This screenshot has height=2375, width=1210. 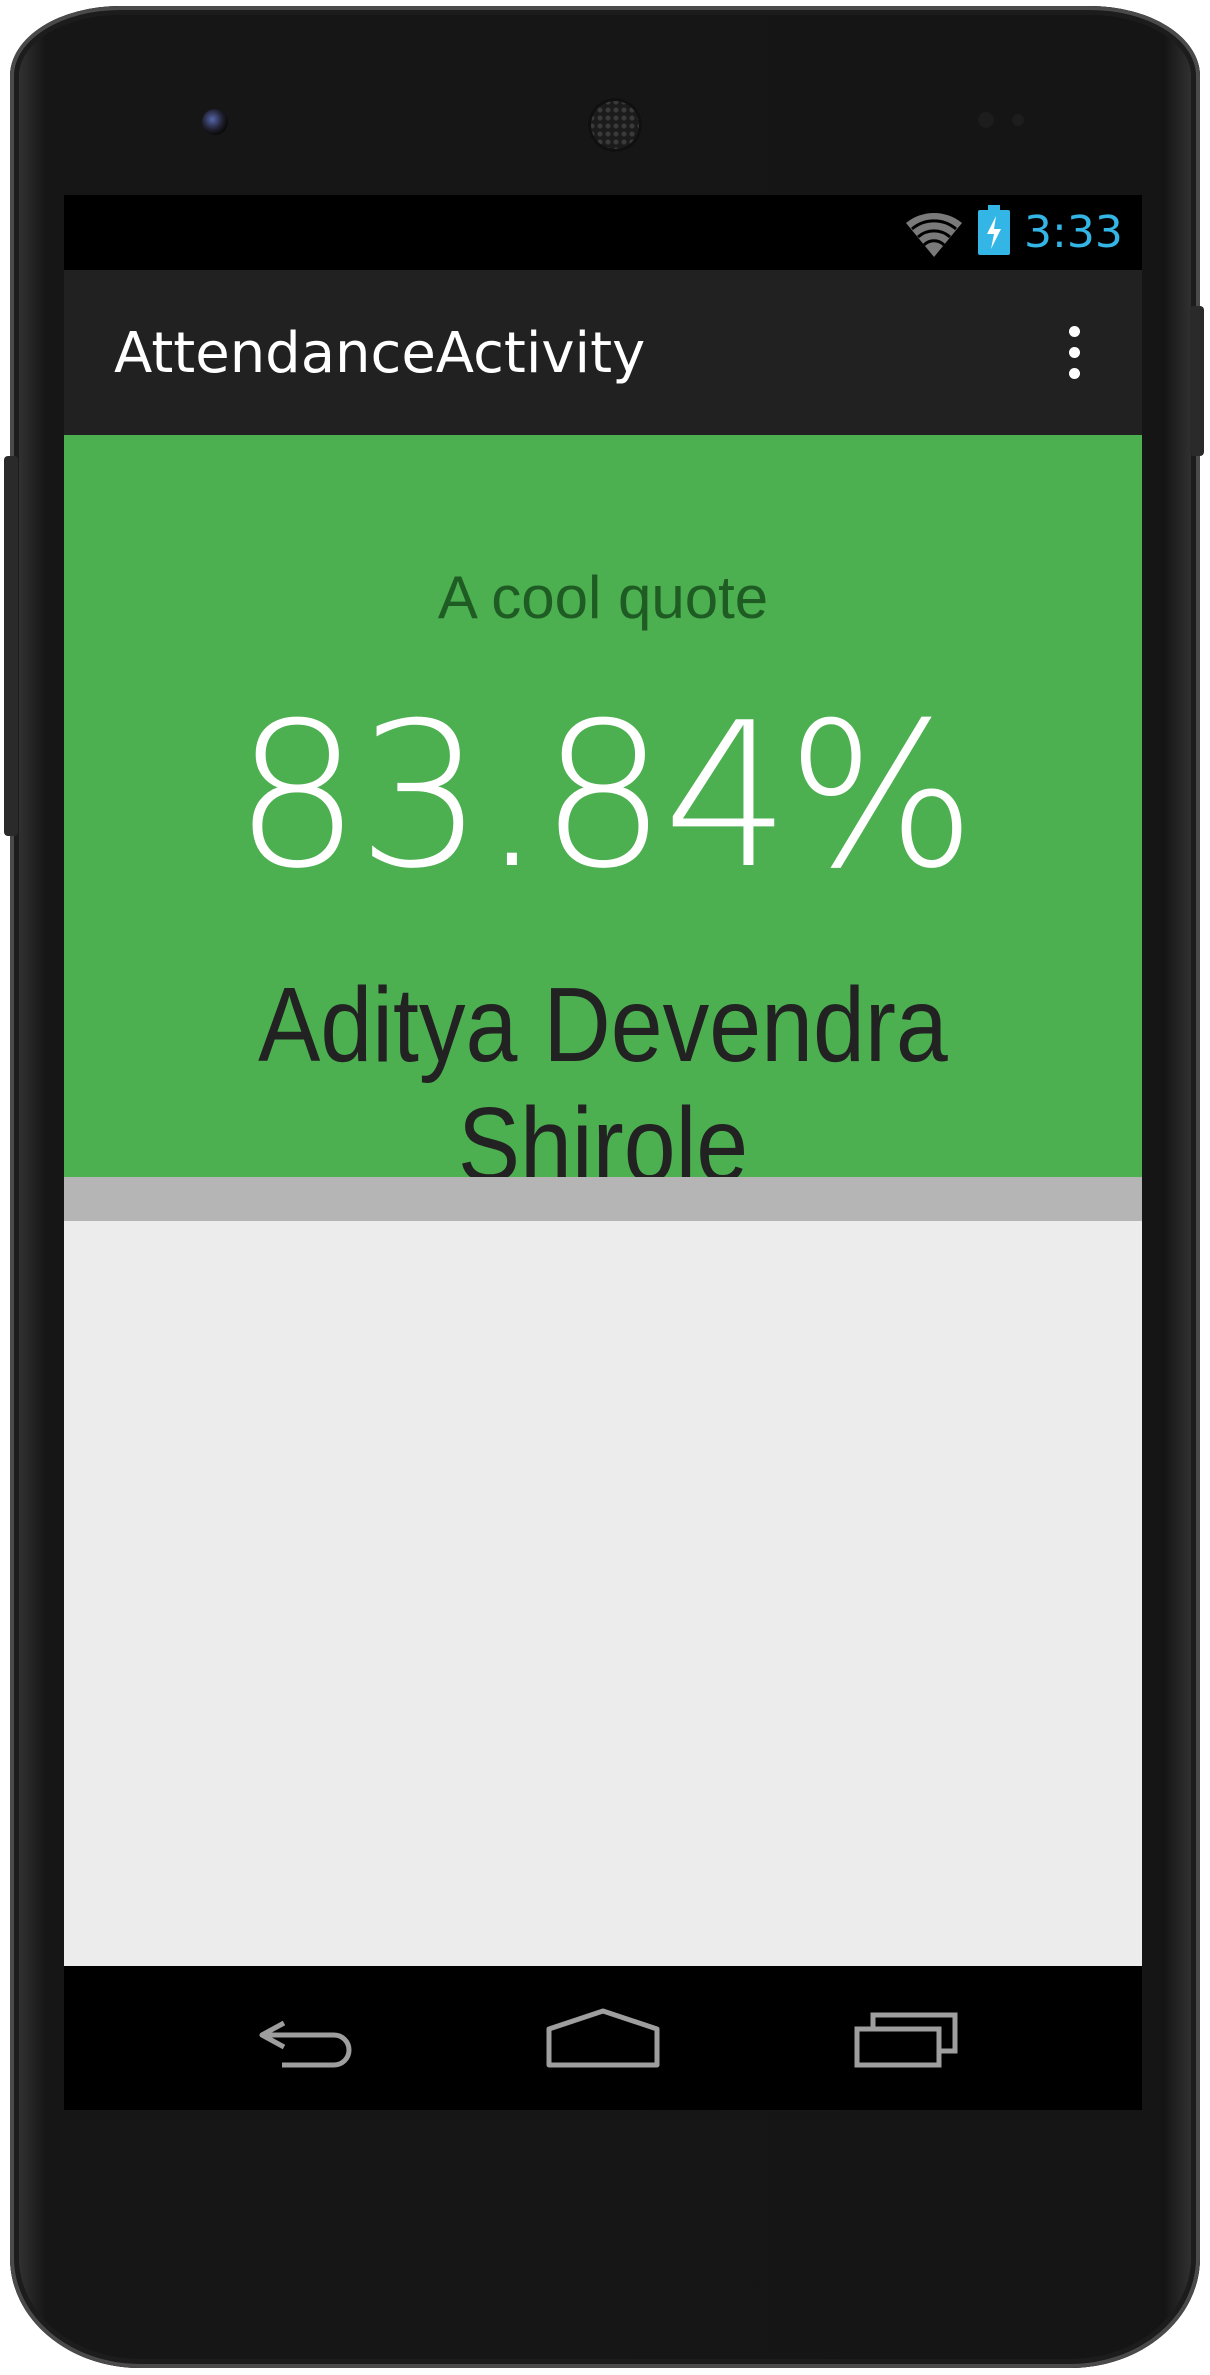 What do you see at coordinates (603, 1199) in the screenshot?
I see `card-shadow-divider` at bounding box center [603, 1199].